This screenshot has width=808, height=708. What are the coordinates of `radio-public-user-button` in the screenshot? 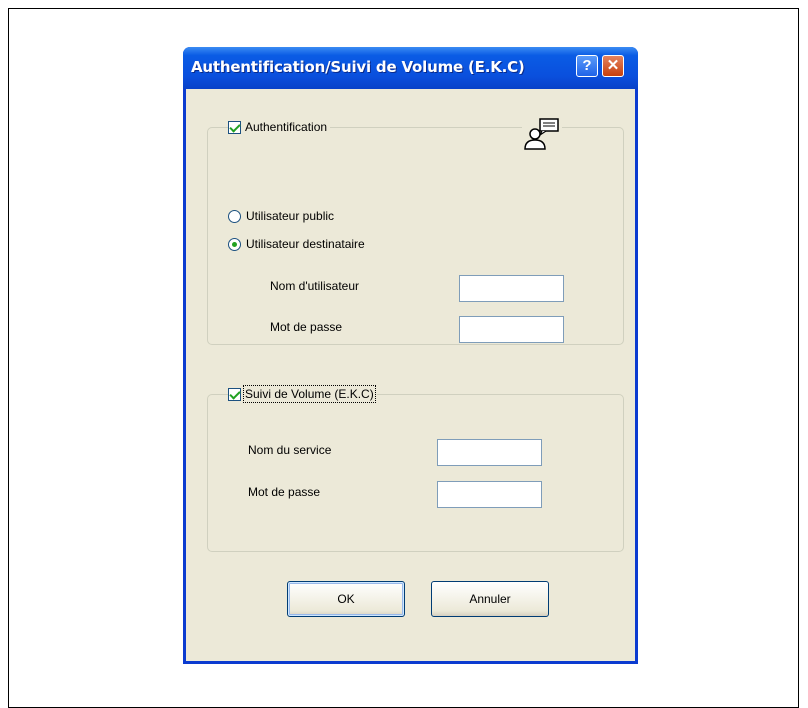 It's located at (234, 216).